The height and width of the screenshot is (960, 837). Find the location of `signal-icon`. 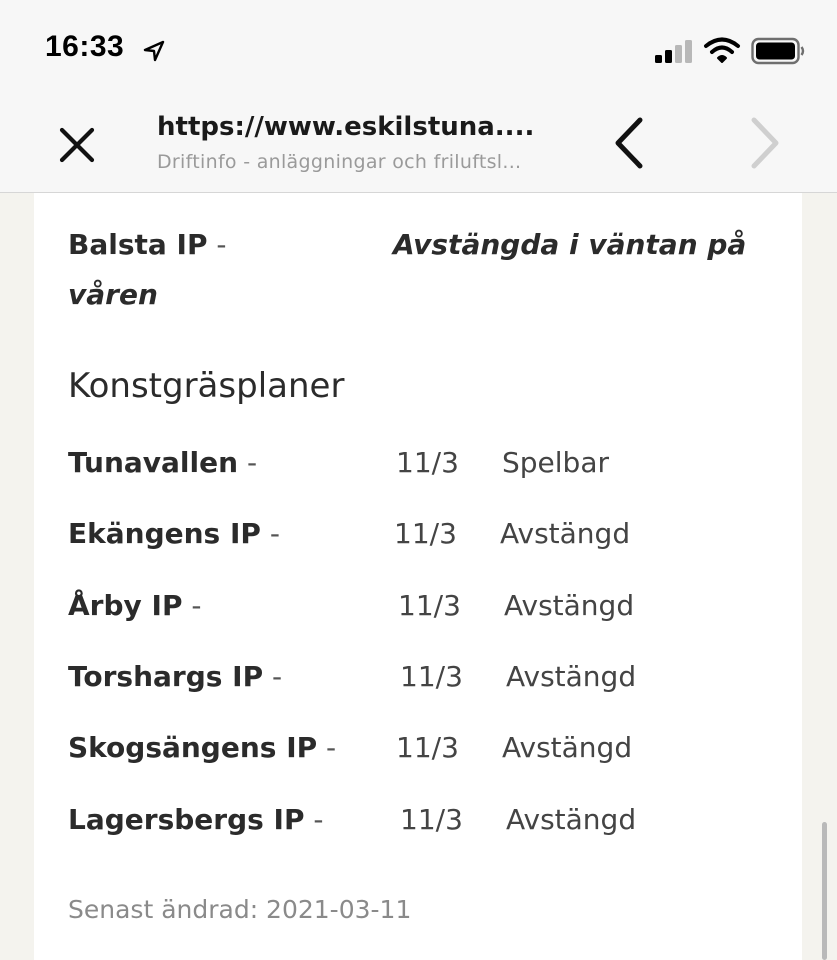

signal-icon is located at coordinates (673, 51).